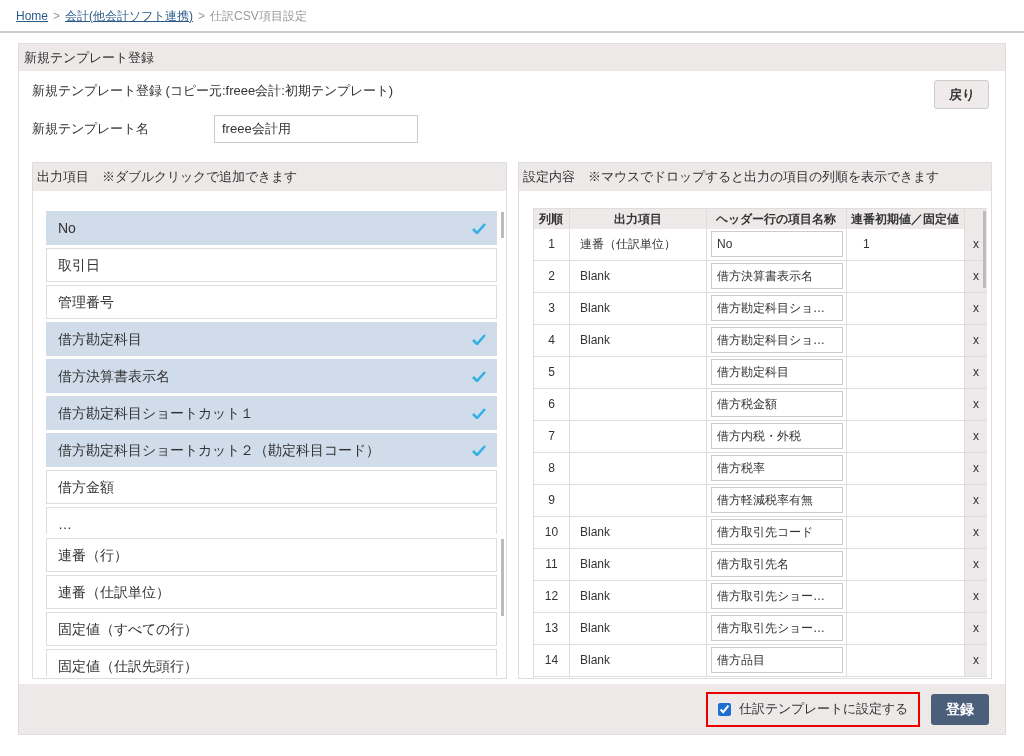 The height and width of the screenshot is (756, 1024). What do you see at coordinates (271, 265) in the screenshot?
I see `list-item: 取引日` at bounding box center [271, 265].